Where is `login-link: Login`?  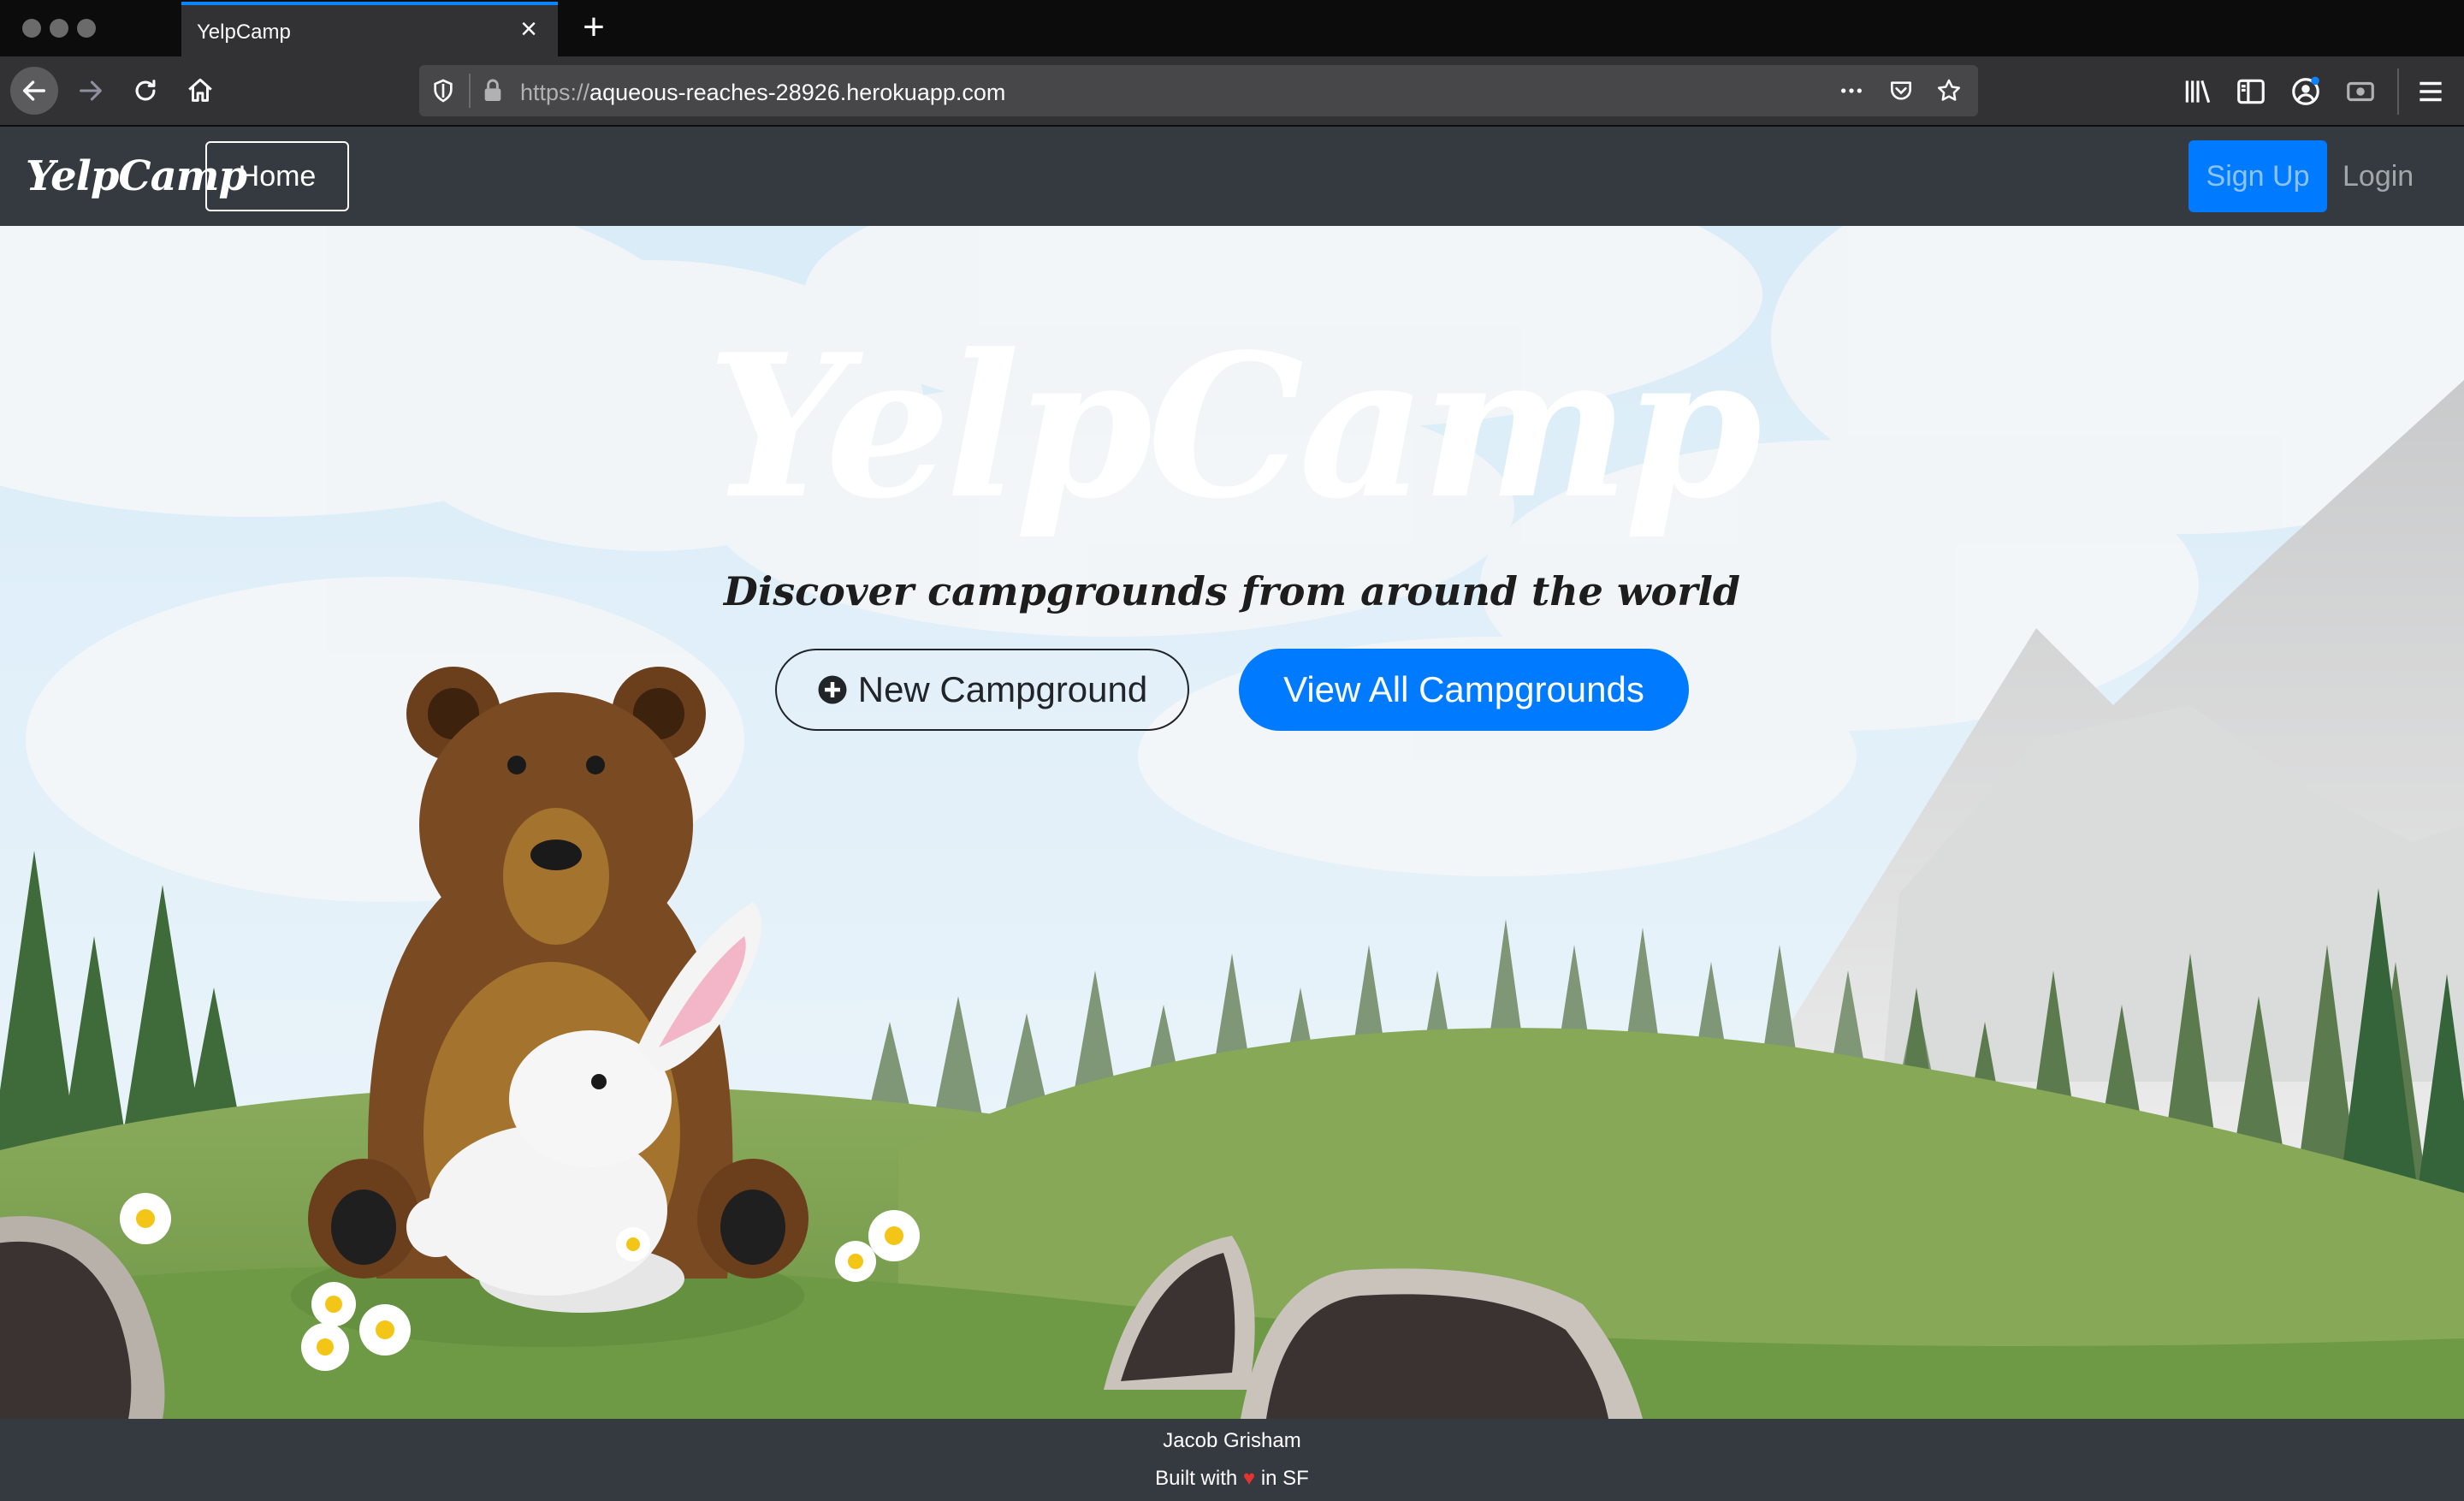
login-link: Login is located at coordinates (2378, 176).